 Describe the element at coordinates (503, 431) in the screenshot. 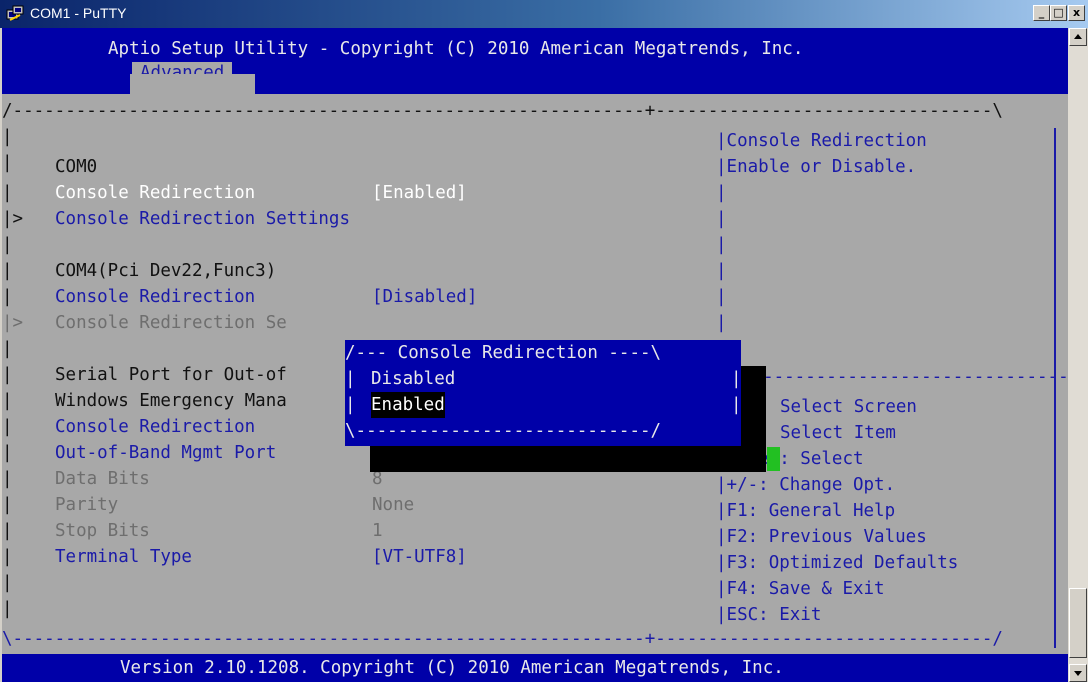

I see `popup-bottom: \----------------------------/` at that location.